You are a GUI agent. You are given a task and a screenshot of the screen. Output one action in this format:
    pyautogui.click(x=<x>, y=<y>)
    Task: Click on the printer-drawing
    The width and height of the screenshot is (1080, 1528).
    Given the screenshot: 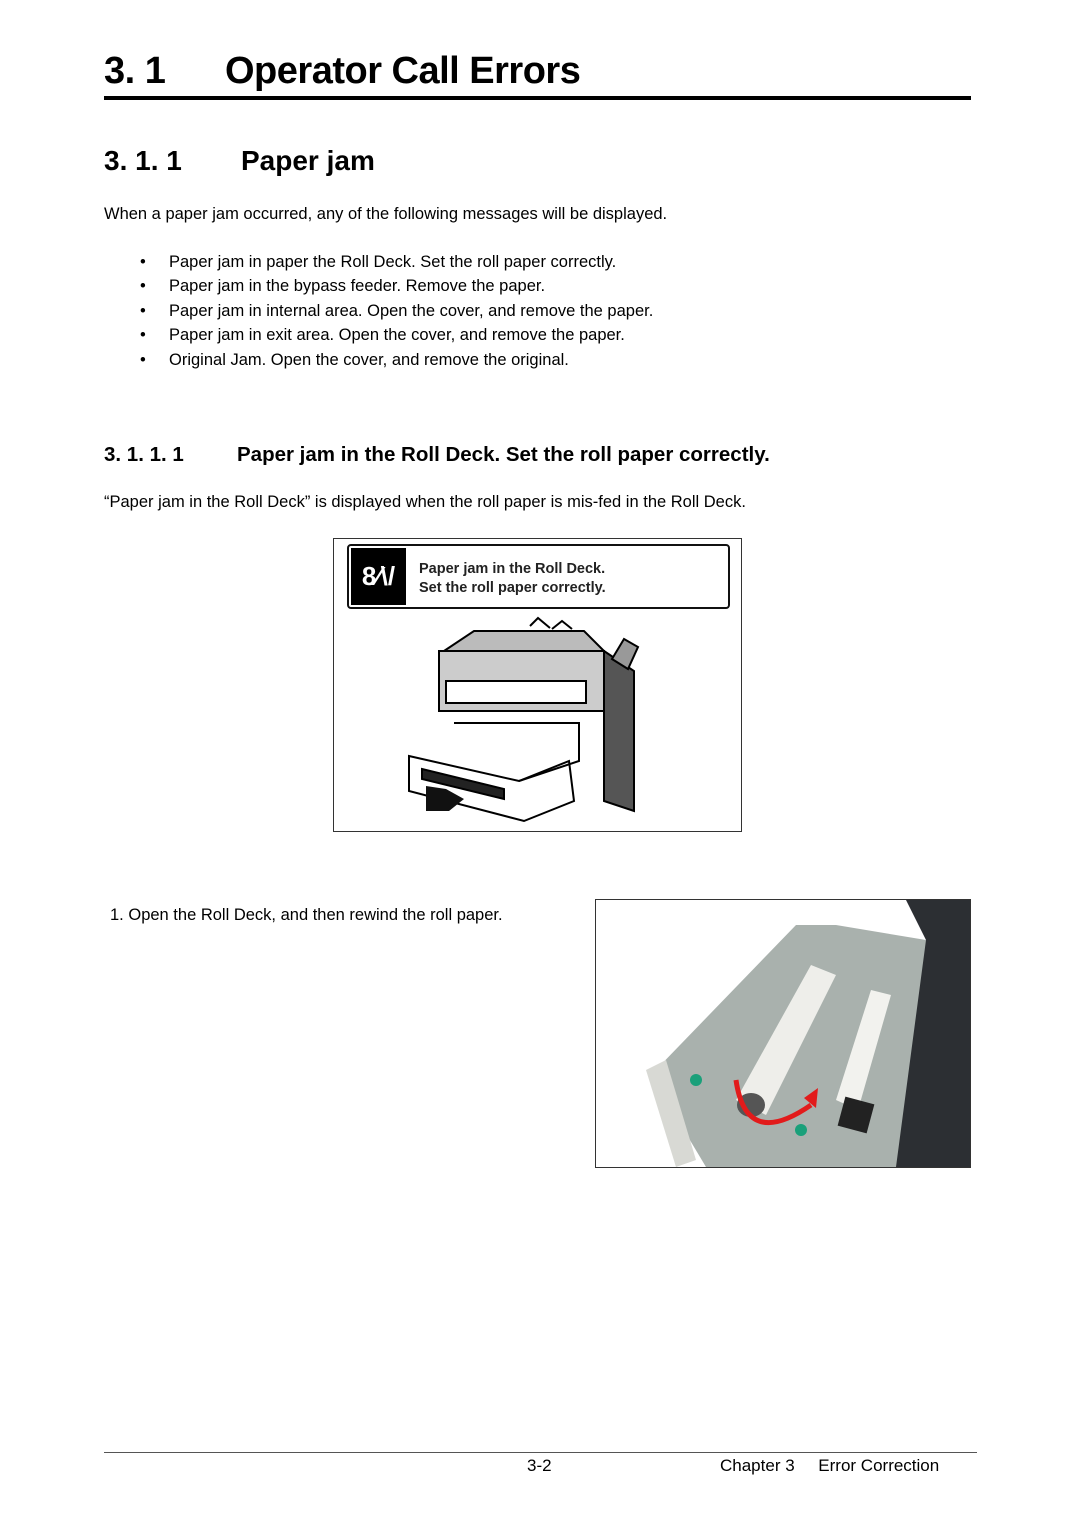 What is the action you would take?
    pyautogui.click(x=524, y=719)
    